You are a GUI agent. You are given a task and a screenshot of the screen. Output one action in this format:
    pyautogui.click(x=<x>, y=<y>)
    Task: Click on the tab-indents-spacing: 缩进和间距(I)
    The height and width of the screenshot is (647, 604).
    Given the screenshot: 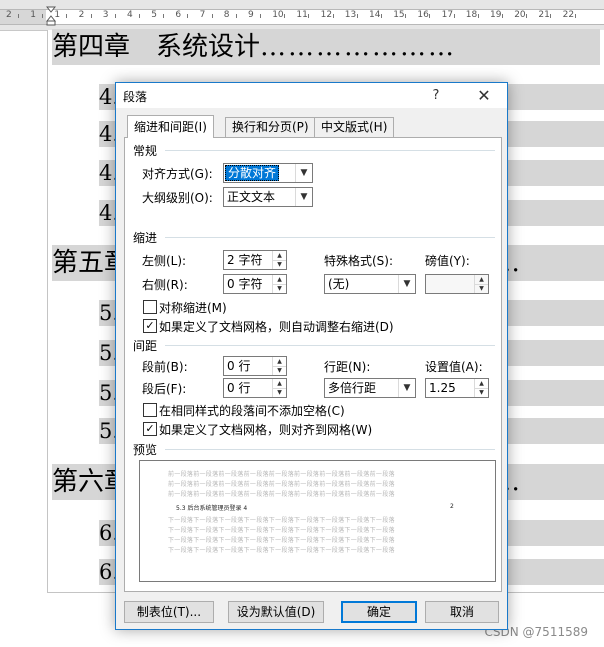 What is the action you would take?
    pyautogui.click(x=170, y=126)
    